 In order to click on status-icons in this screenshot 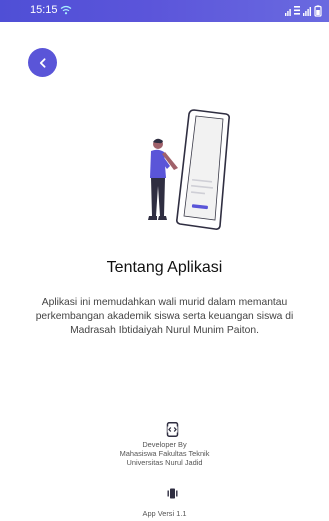, I will do `click(303, 11)`.